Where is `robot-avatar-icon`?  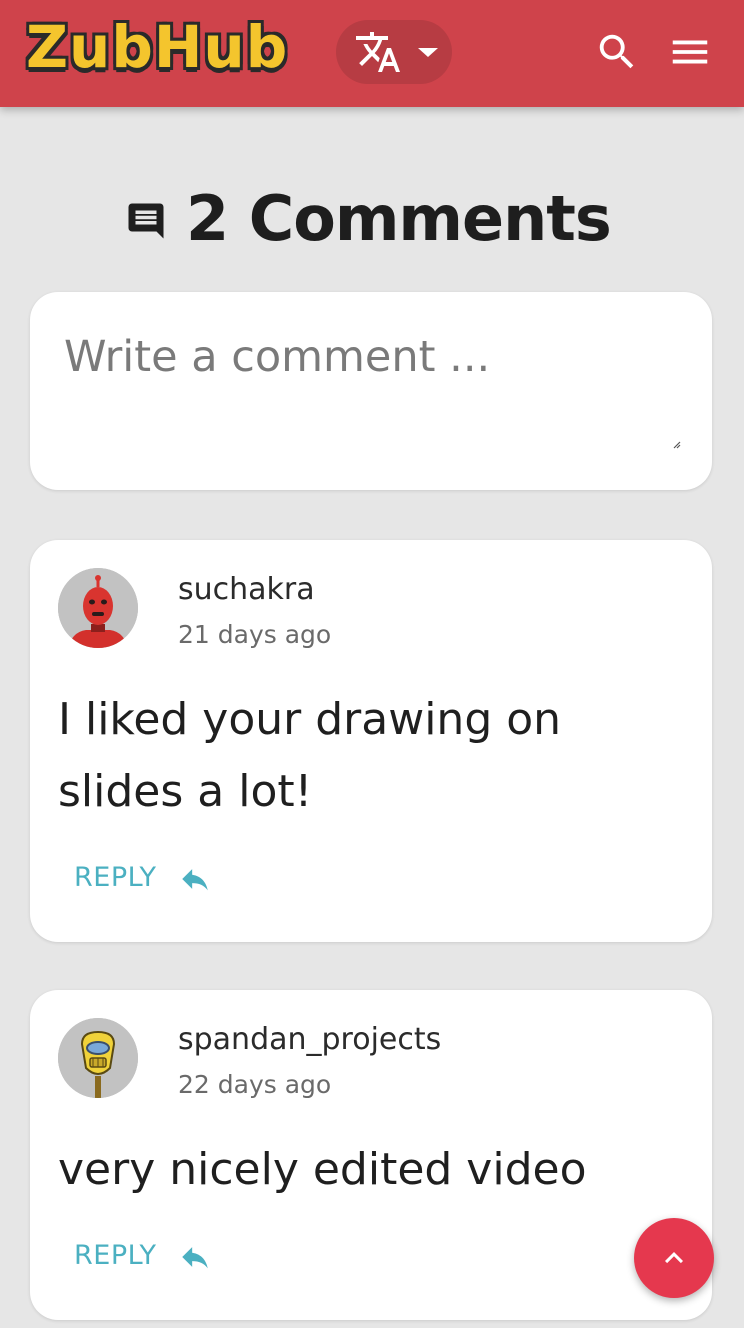 robot-avatar-icon is located at coordinates (98, 608).